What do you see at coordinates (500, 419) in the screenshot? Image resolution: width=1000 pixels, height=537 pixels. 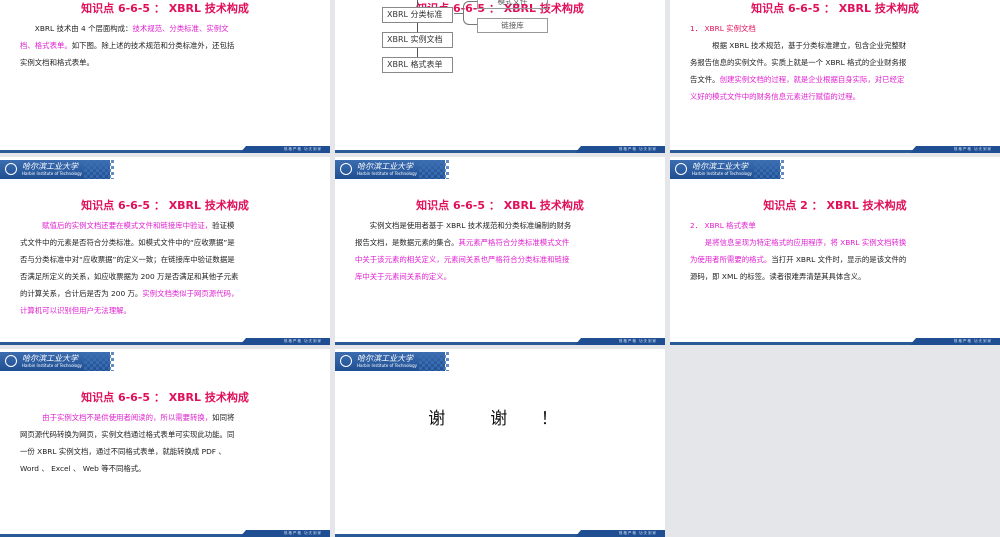 I see `thanks-text: 谢 谢 ！` at bounding box center [500, 419].